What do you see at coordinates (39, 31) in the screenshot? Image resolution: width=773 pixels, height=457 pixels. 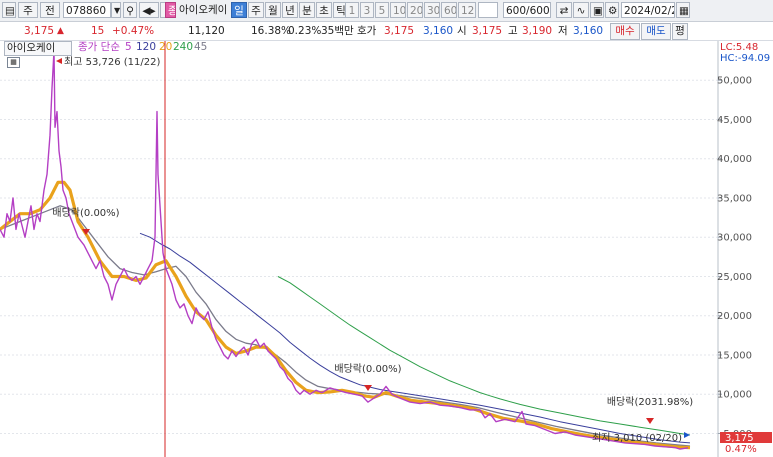 I see `current-price: 3,175` at bounding box center [39, 31].